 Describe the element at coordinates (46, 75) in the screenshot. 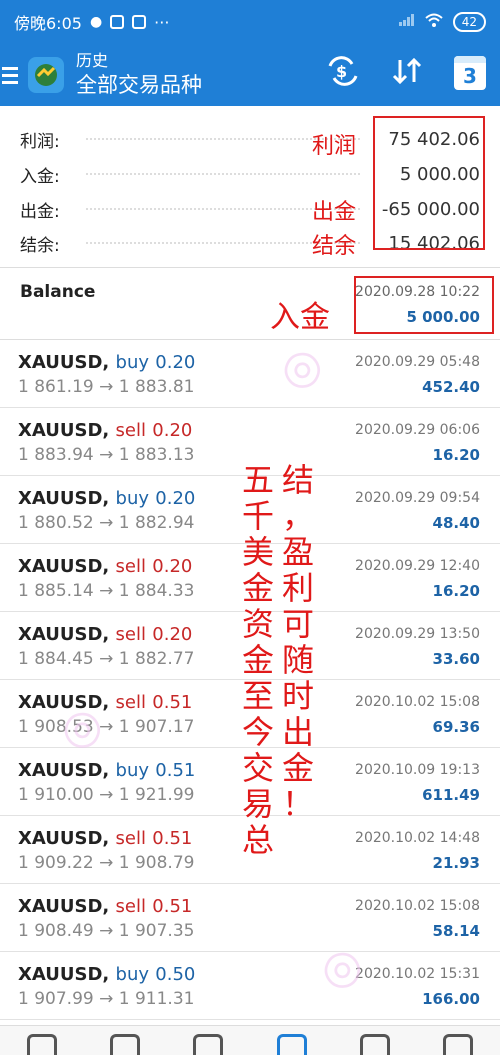

I see `app-logo-icon` at that location.